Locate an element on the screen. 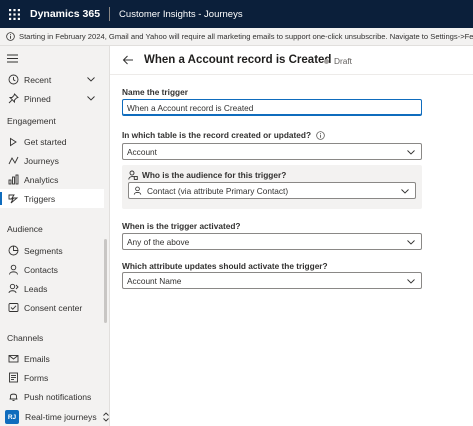 This screenshot has height=426, width=473. back-arrow-icon is located at coordinates (128, 61).